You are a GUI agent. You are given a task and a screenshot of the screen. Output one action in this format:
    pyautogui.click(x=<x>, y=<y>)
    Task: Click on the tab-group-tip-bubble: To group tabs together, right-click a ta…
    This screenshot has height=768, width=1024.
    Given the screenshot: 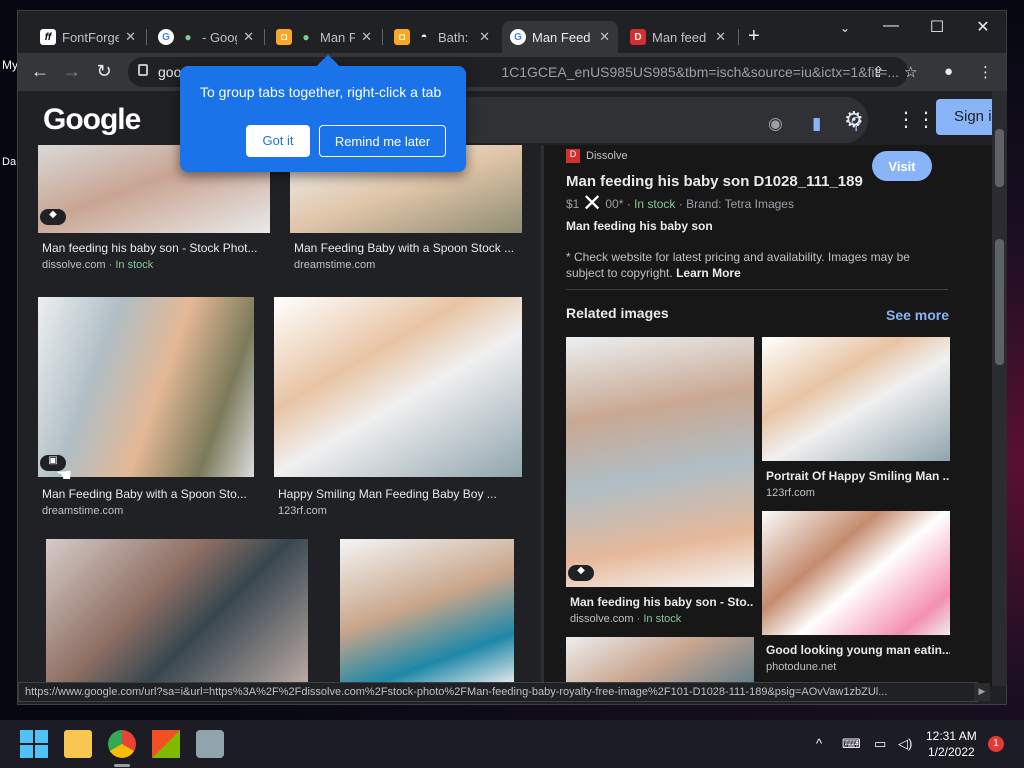 What is the action you would take?
    pyautogui.click(x=323, y=119)
    